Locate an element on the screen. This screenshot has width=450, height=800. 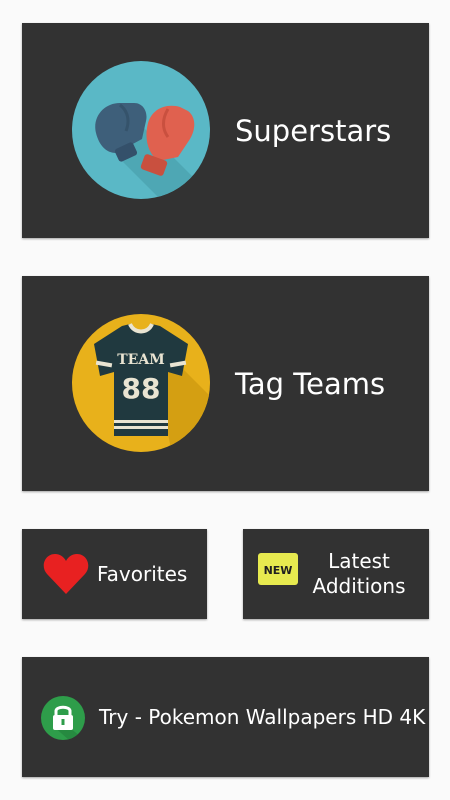
tag-teams-label: Tag Teams is located at coordinates (310, 383).